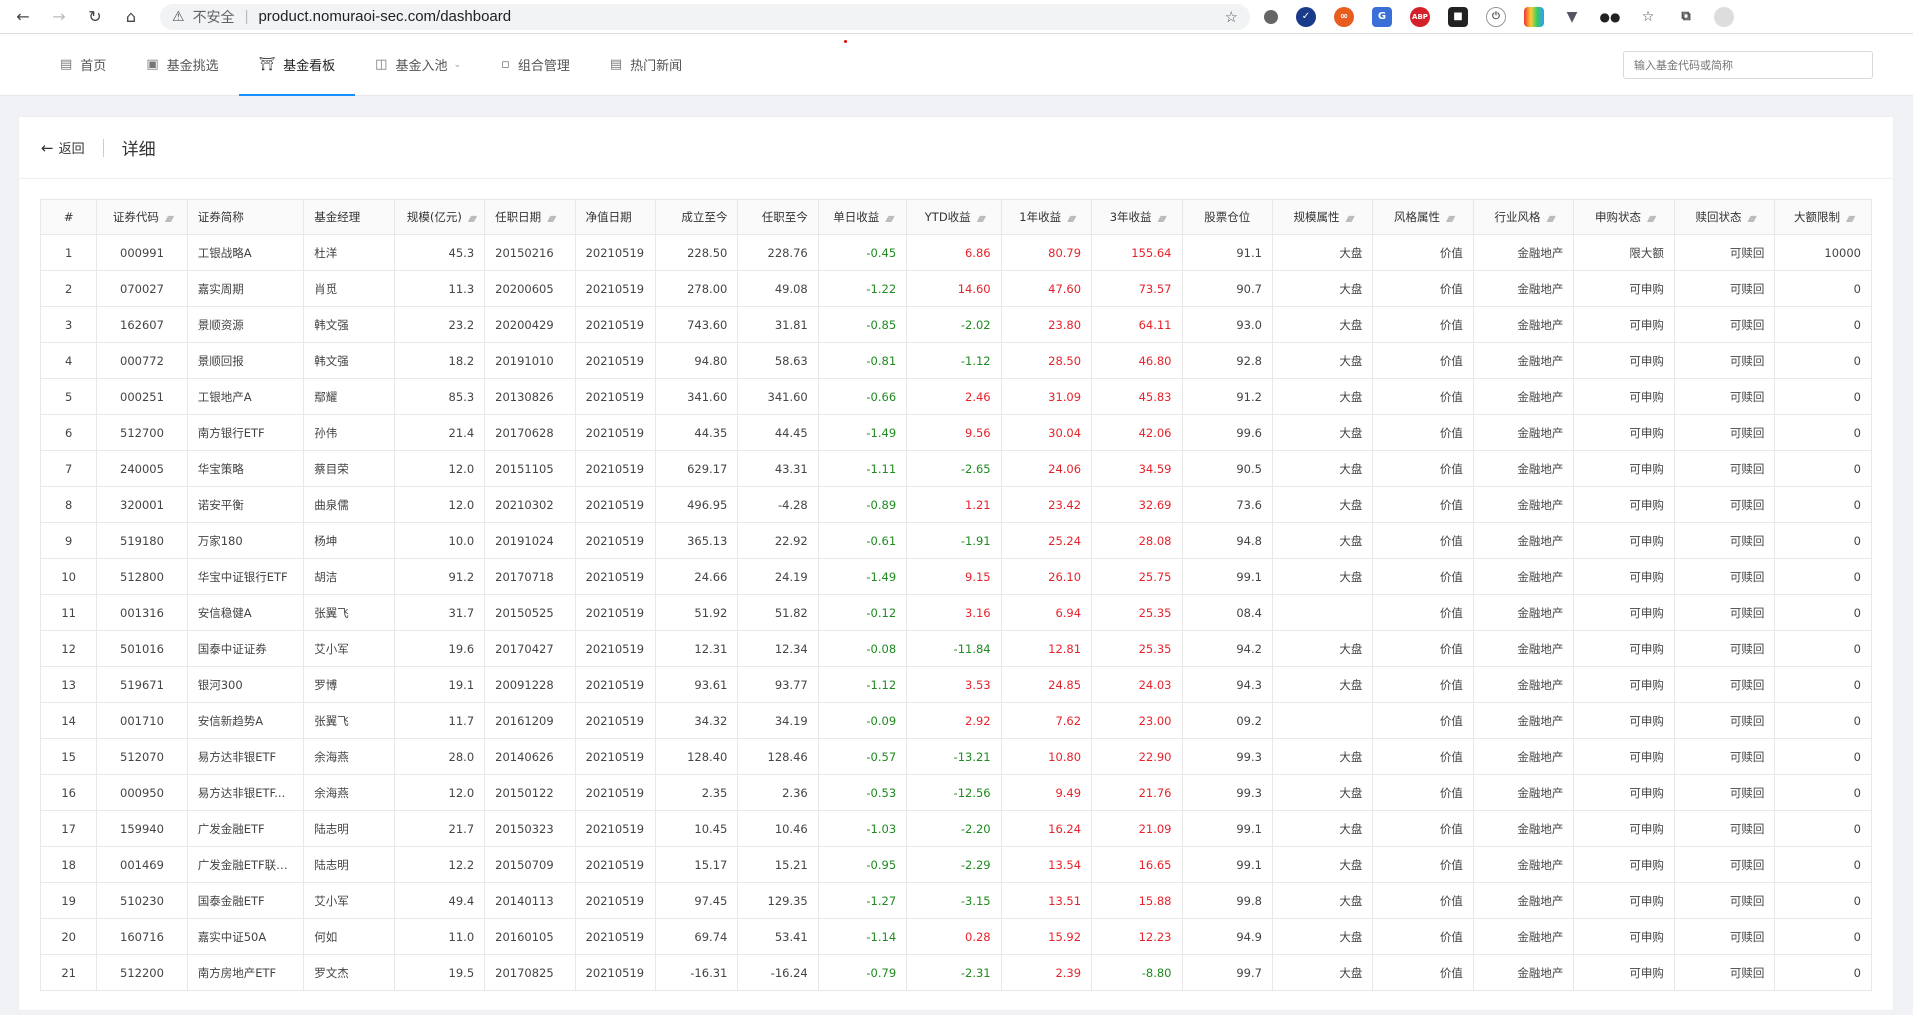  I want to click on cell-industry-style: 金融地产, so click(1523, 324).